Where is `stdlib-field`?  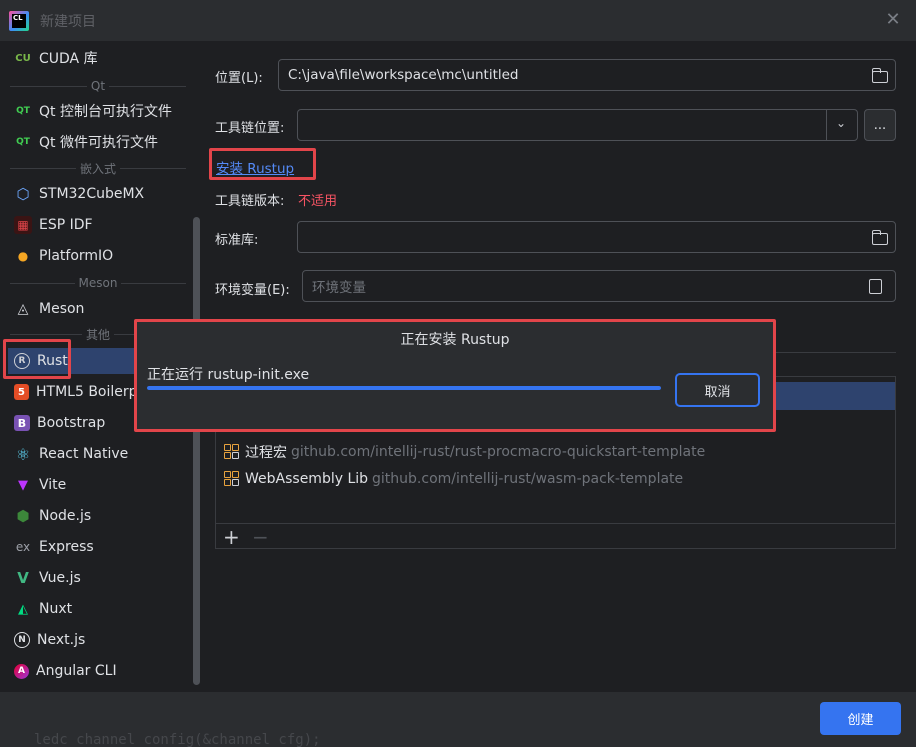
stdlib-field is located at coordinates (596, 237).